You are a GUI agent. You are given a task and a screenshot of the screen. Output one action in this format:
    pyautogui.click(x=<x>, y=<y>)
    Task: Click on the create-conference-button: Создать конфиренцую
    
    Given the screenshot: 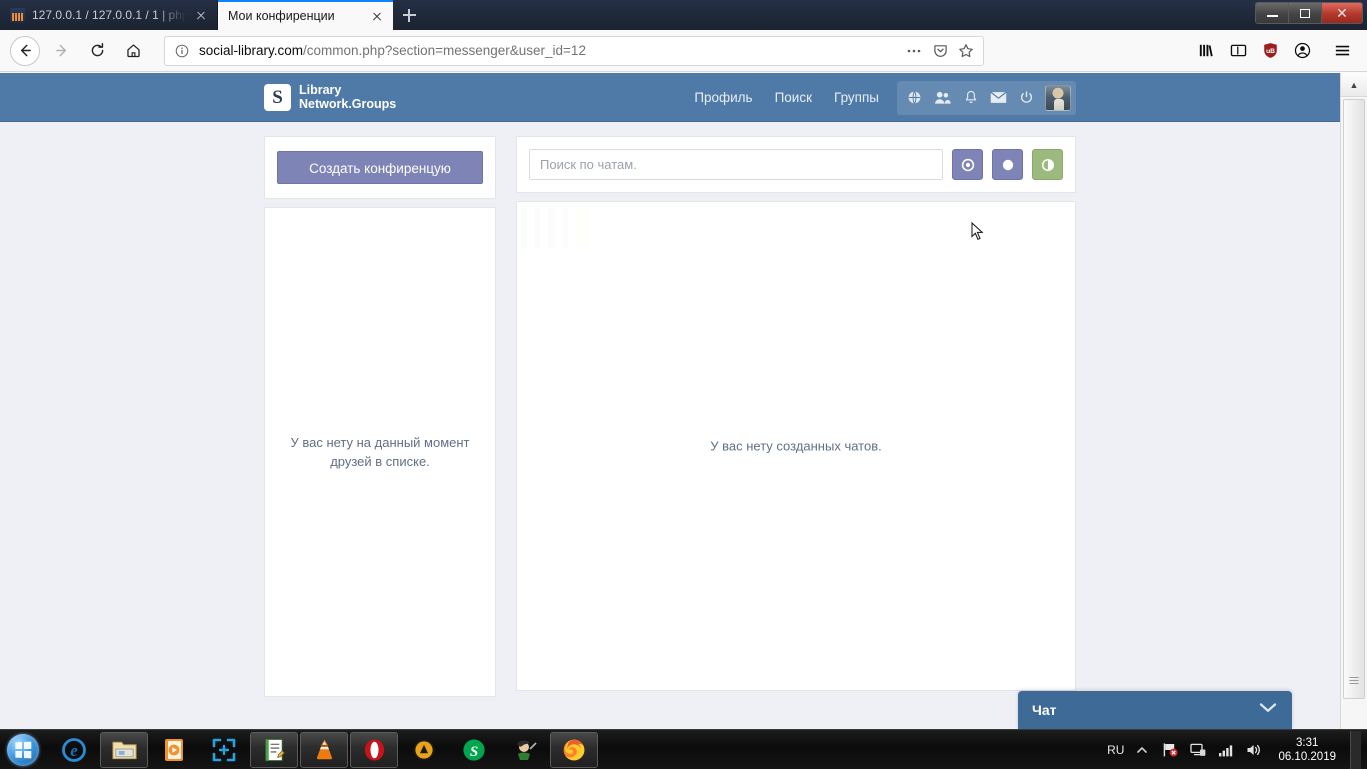 What is the action you would take?
    pyautogui.click(x=380, y=167)
    